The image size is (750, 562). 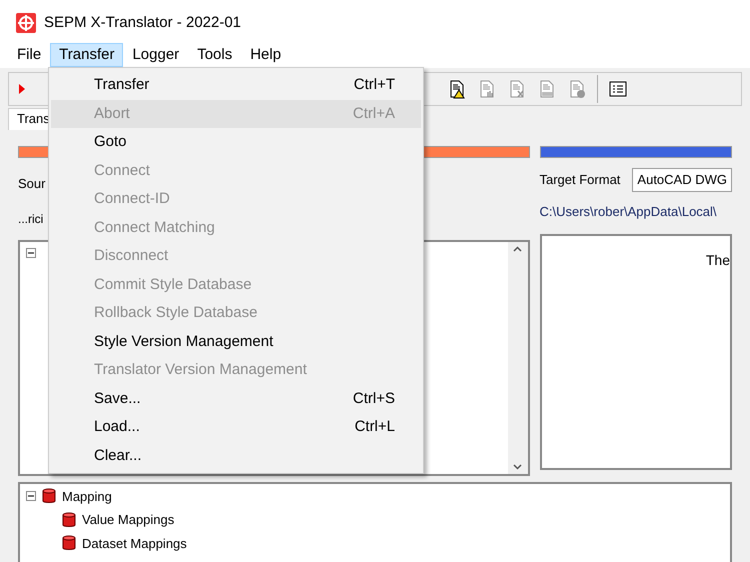 I want to click on menu-item: Help, so click(x=265, y=55).